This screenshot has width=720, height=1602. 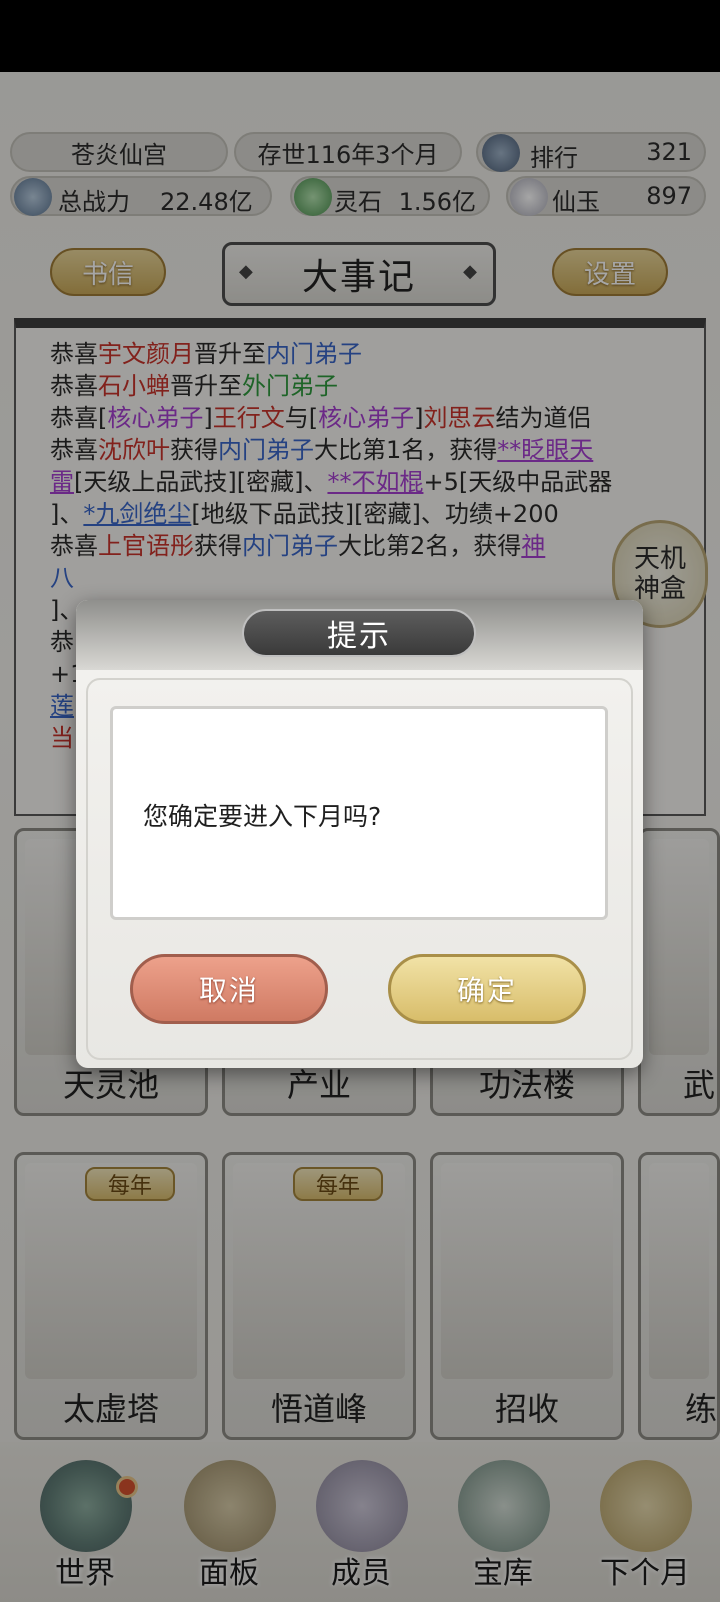 I want to click on dialog-message-box: 您确定要进入下月吗?, so click(x=359, y=813).